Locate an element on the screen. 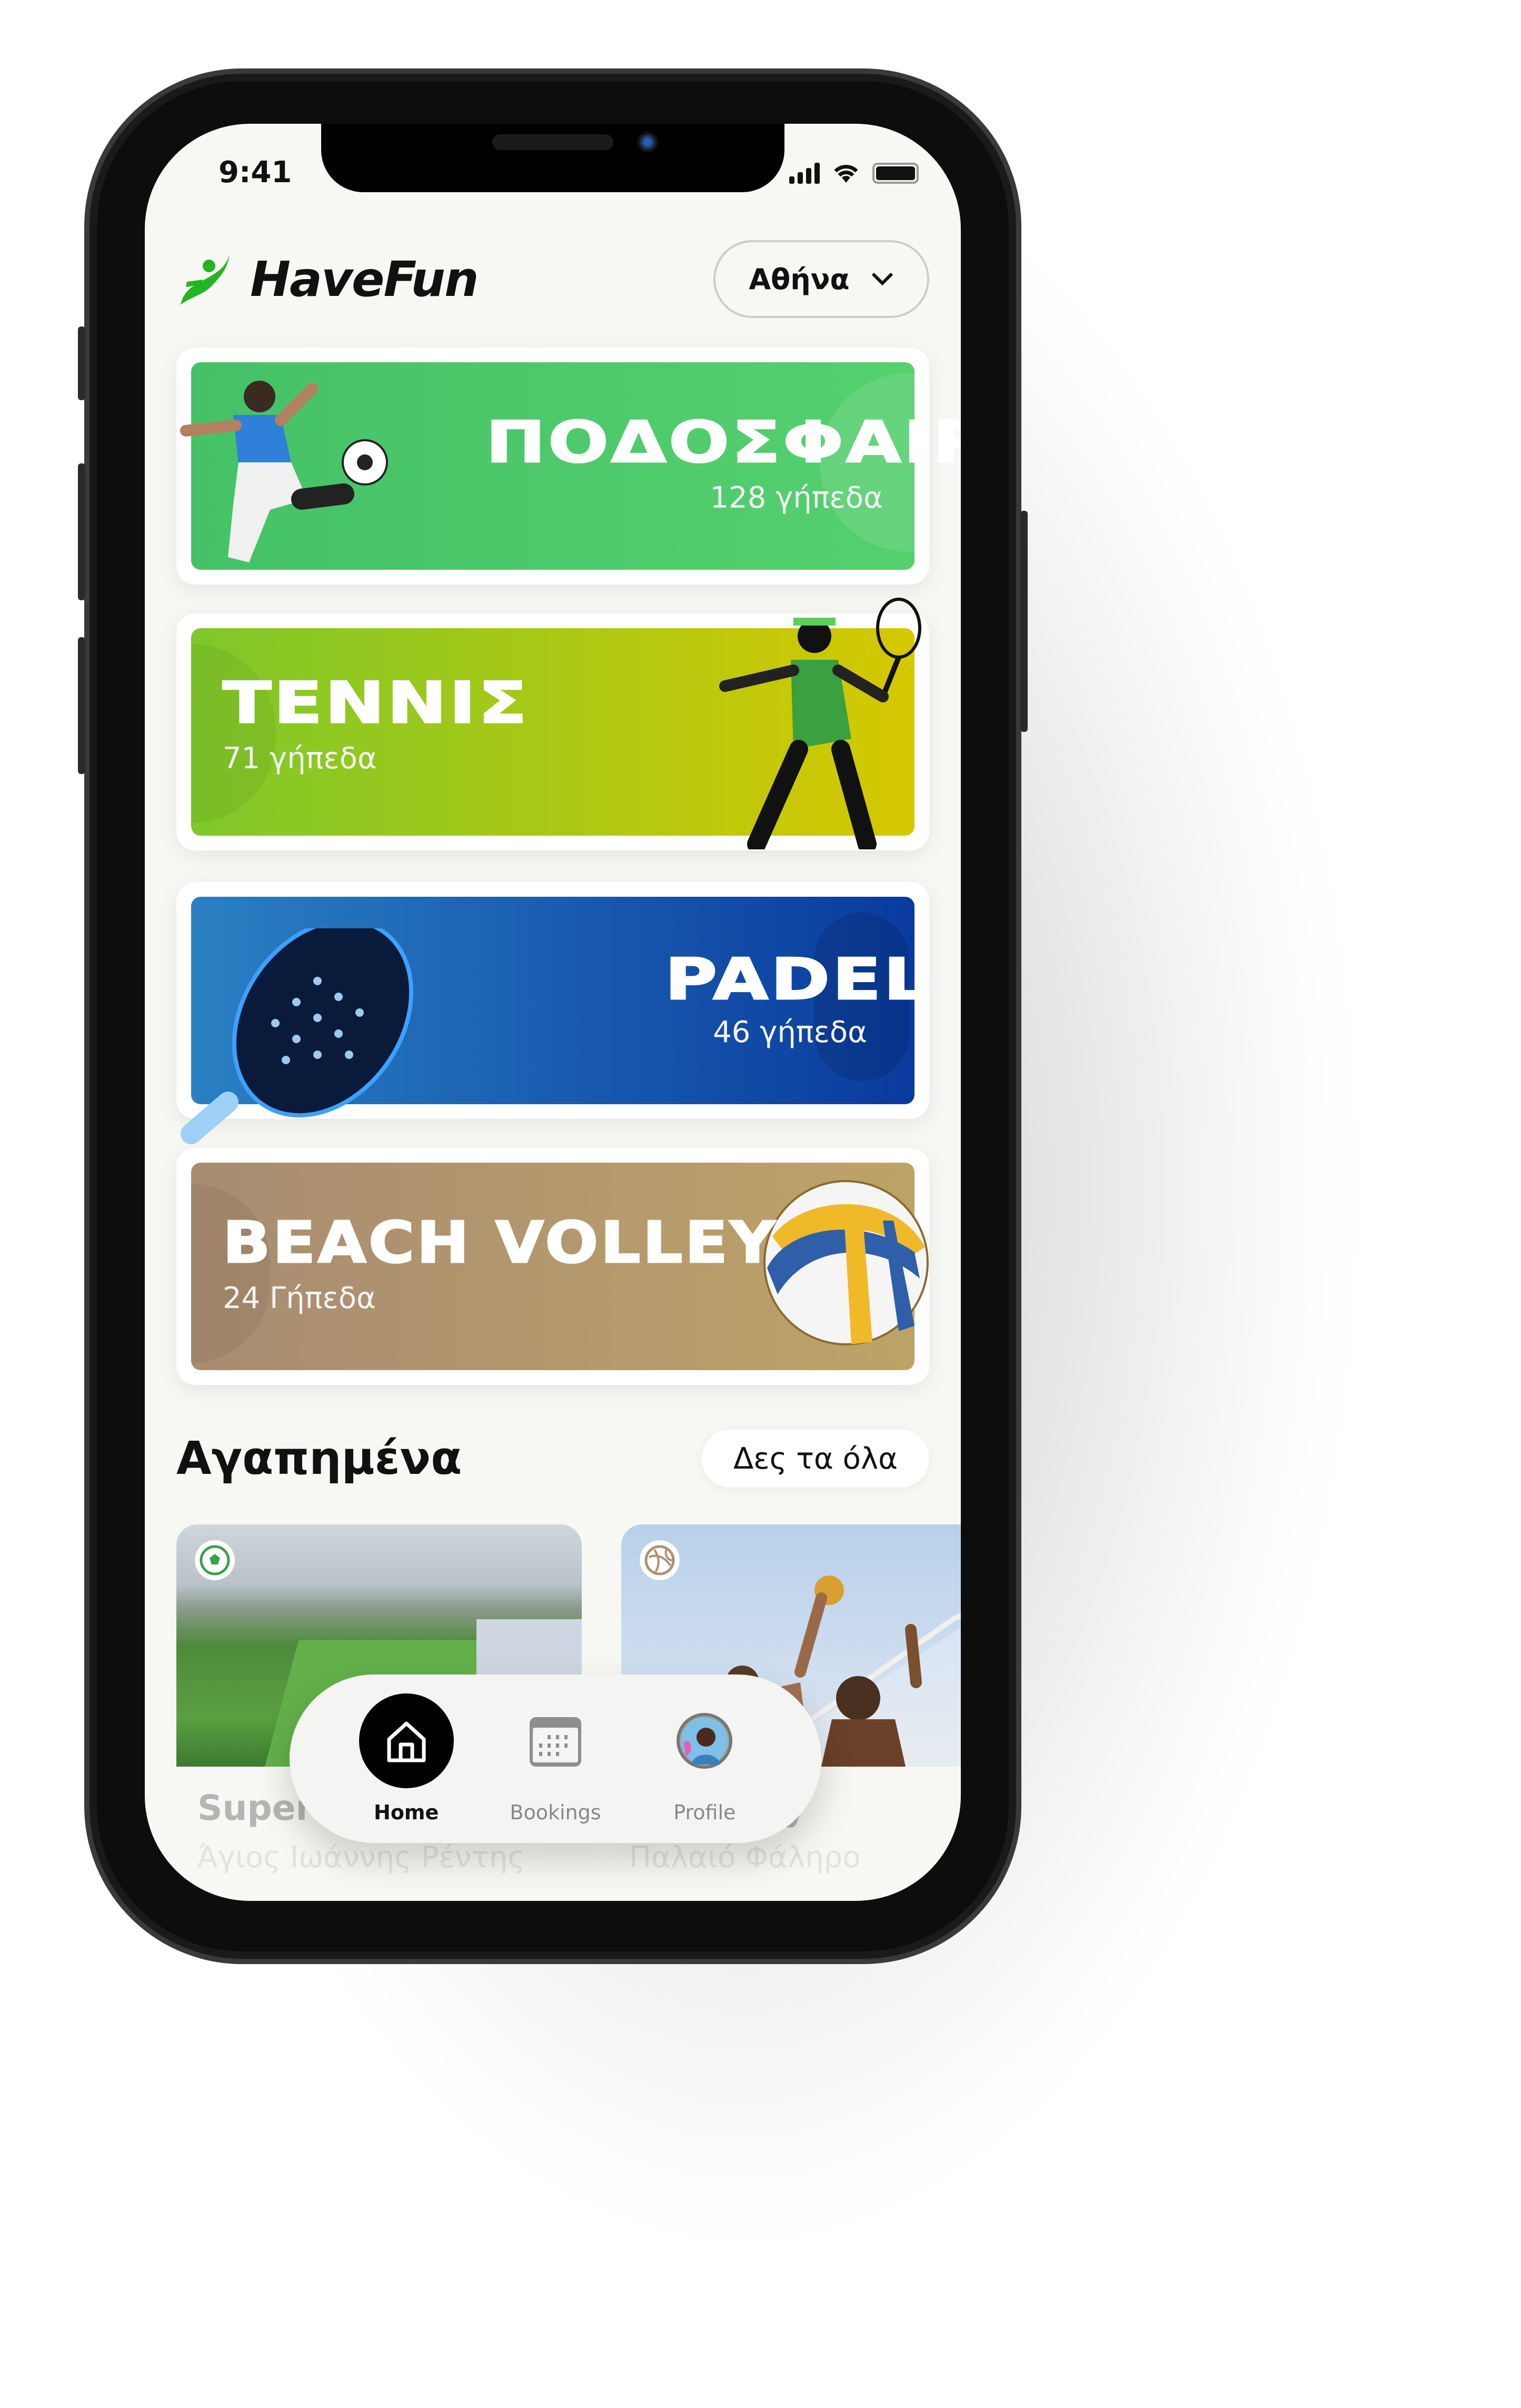 This screenshot has width=1521, height=2408. sport-card-tennis: ΤΕΝΝΙΣ 71 γήπεδα is located at coordinates (552, 724).